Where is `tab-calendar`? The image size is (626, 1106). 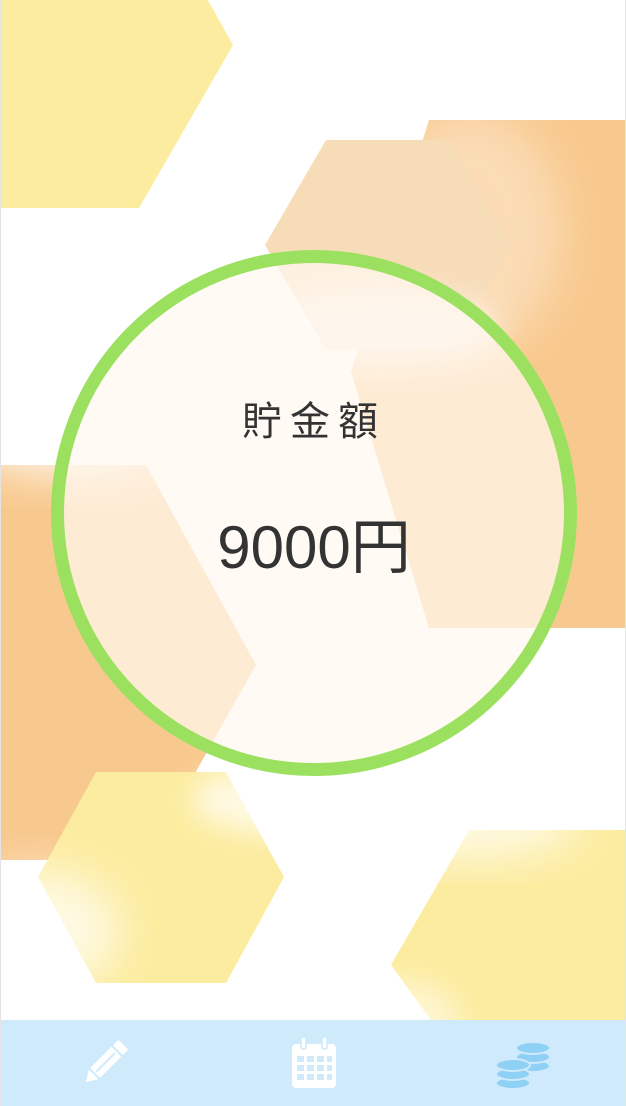
tab-calendar is located at coordinates (314, 1063).